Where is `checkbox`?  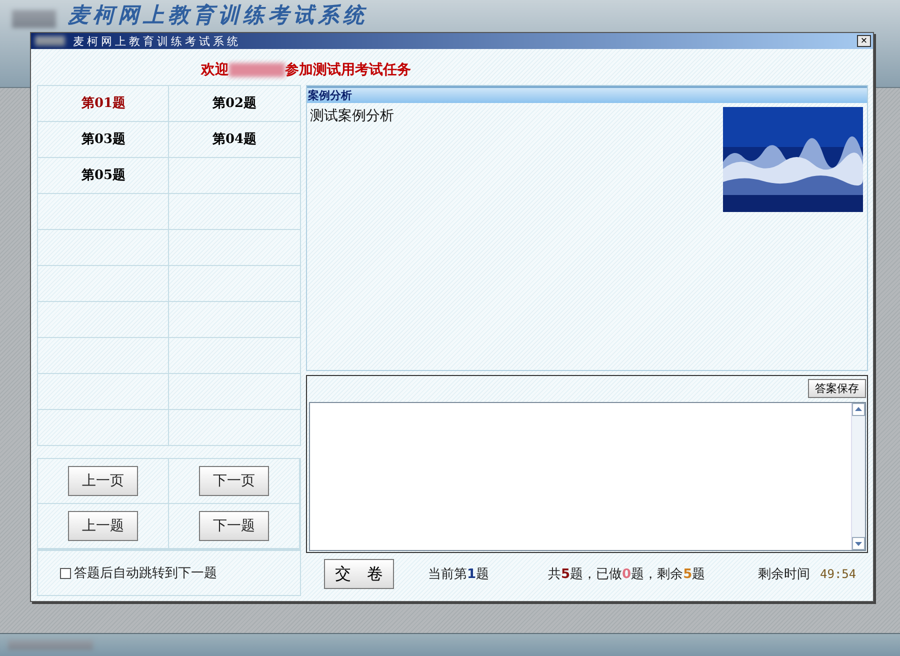 checkbox is located at coordinates (65, 573).